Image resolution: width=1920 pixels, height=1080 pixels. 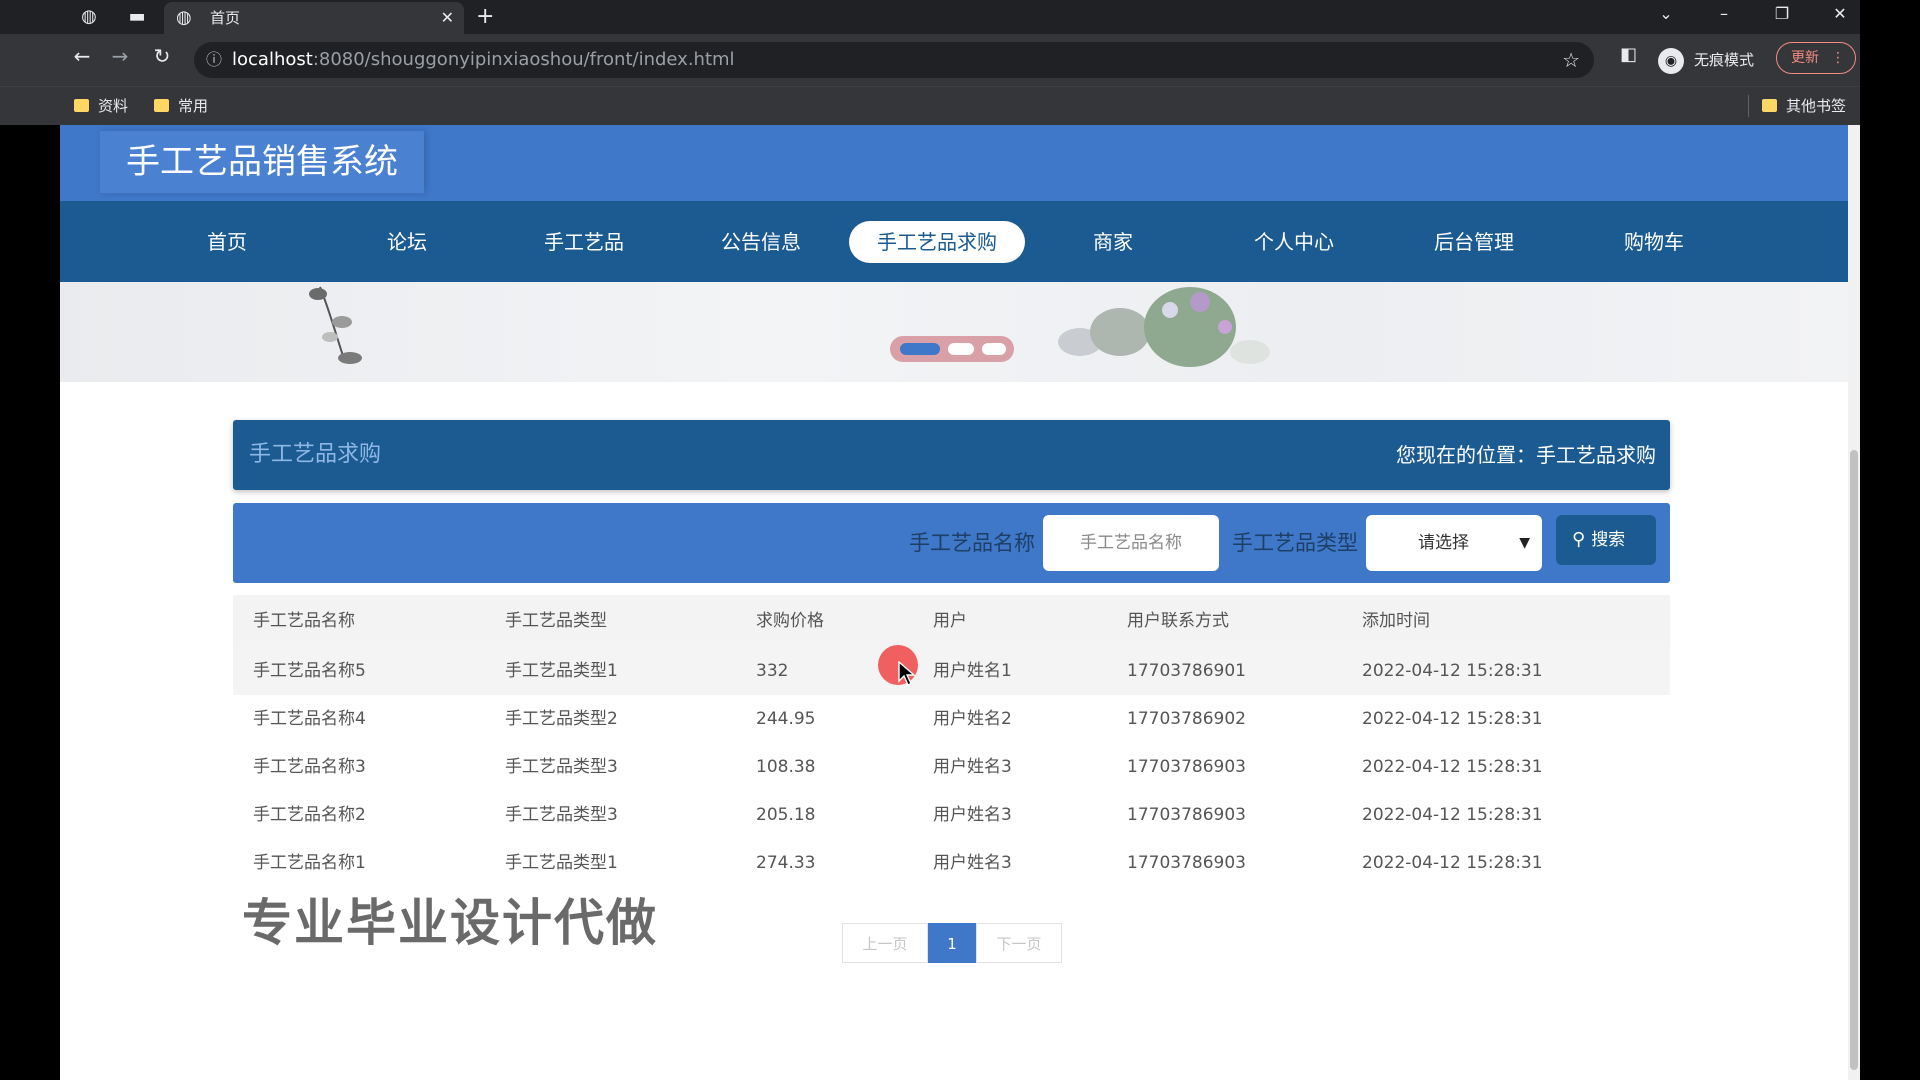 I want to click on column-header: 用户联系方式, so click(x=1178, y=621).